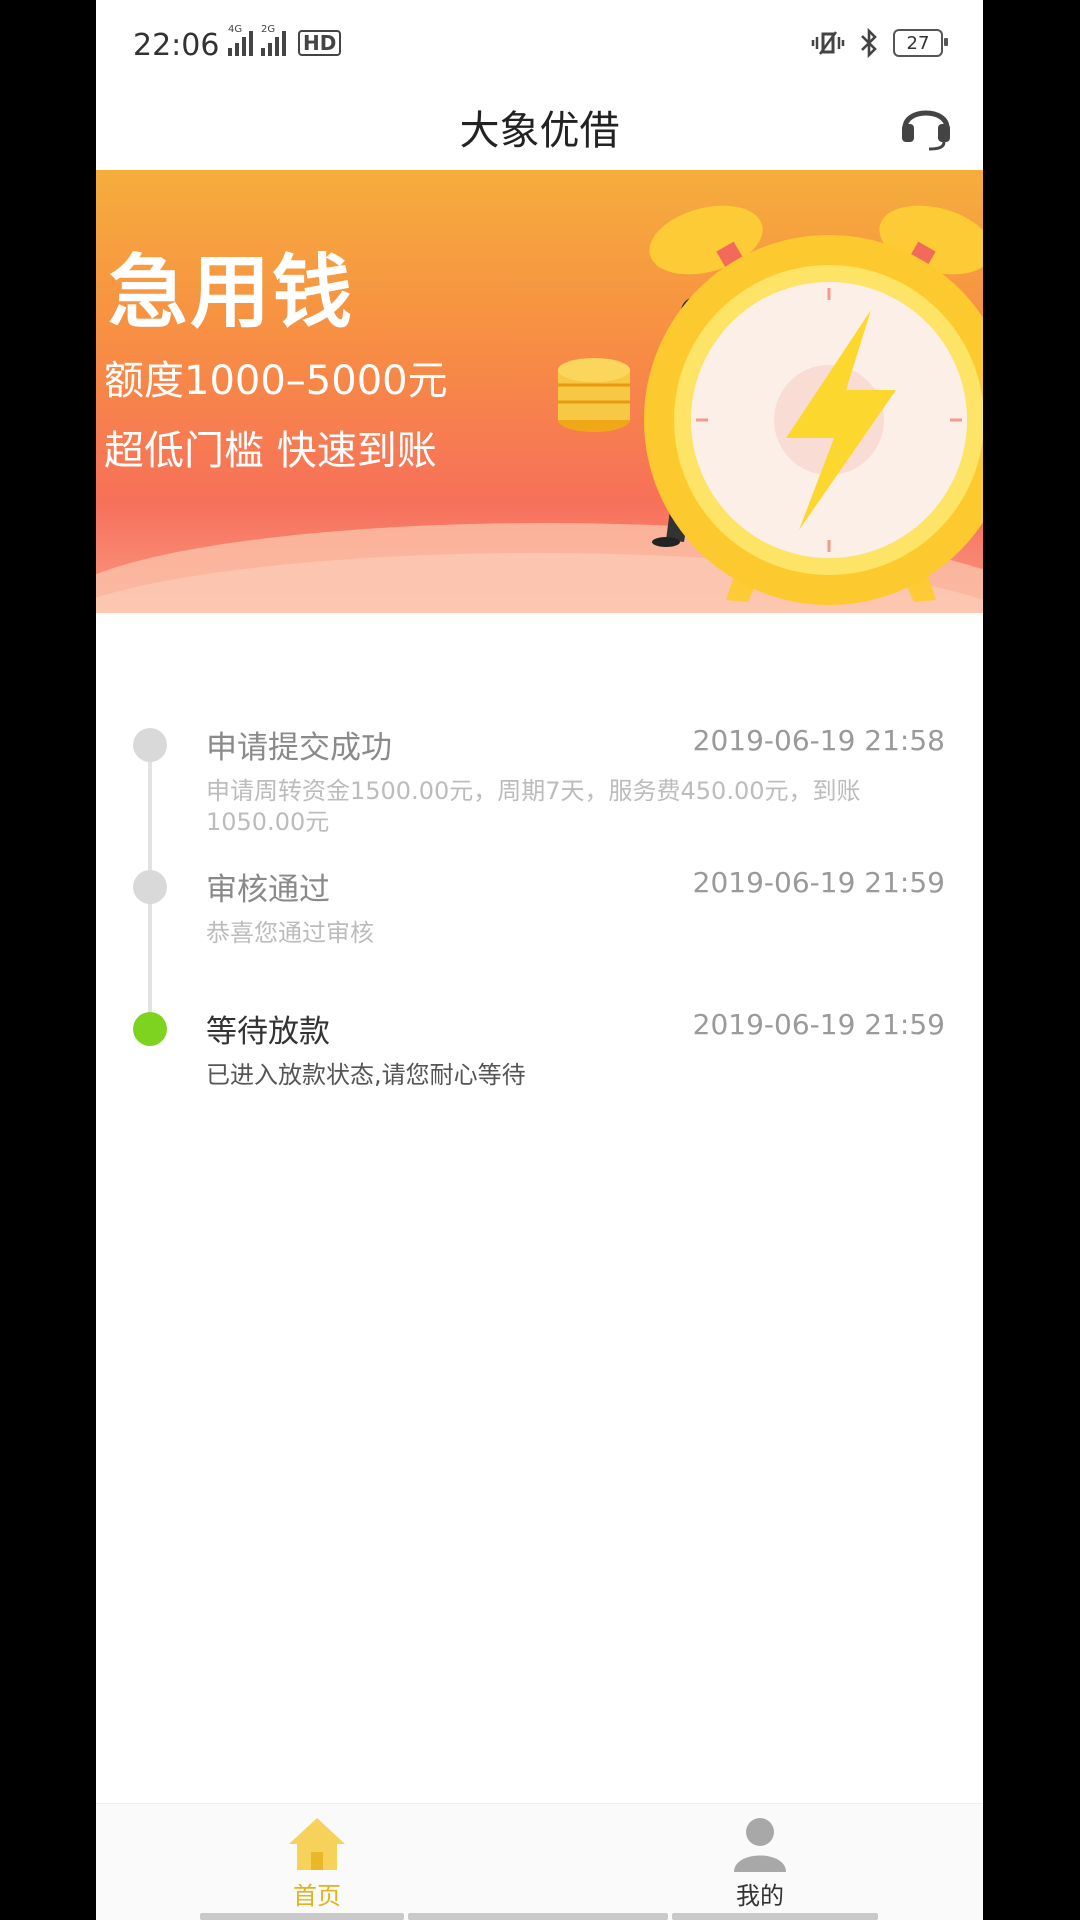 This screenshot has height=1920, width=1080. I want to click on nav-home: 首页, so click(317, 1862).